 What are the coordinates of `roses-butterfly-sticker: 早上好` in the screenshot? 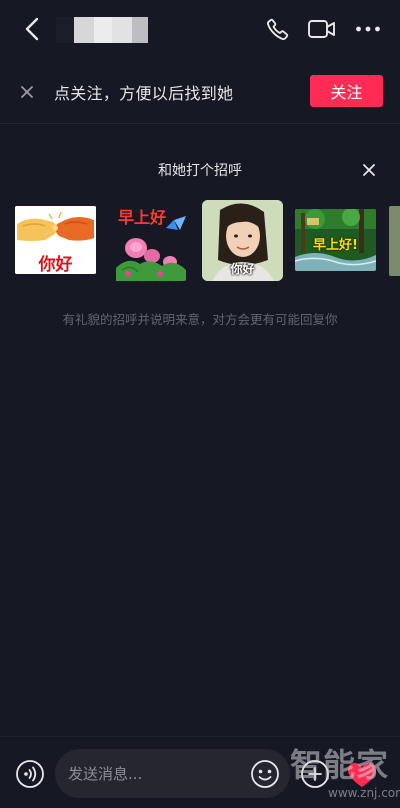 It's located at (148, 240).